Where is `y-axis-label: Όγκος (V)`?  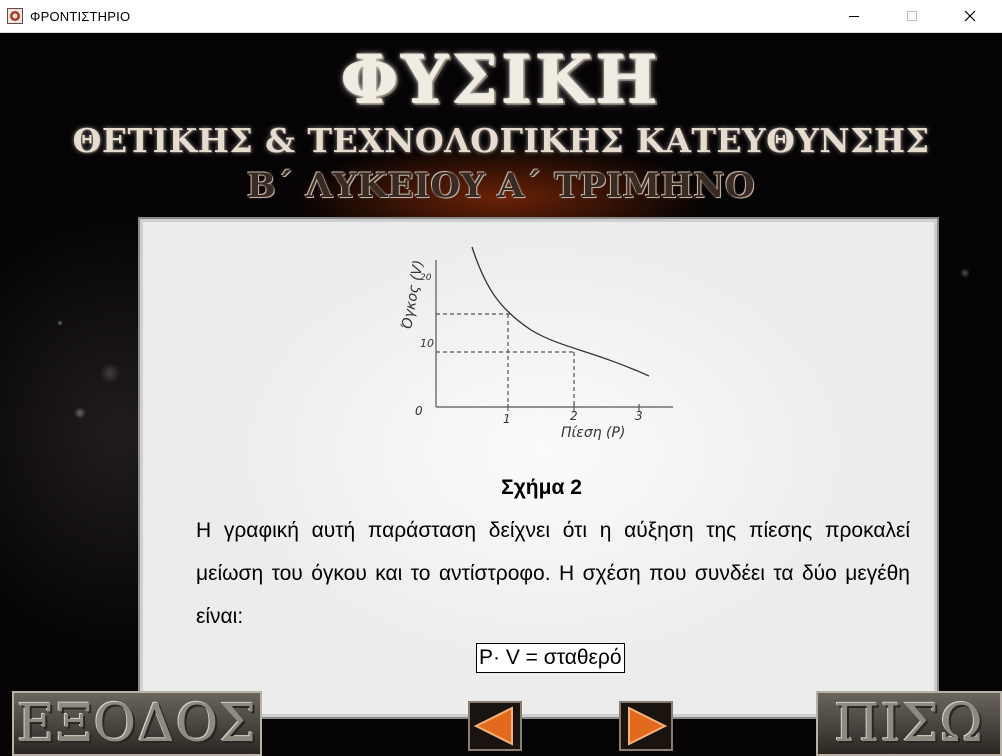 y-axis-label: Όγκος (V) is located at coordinates (413, 295).